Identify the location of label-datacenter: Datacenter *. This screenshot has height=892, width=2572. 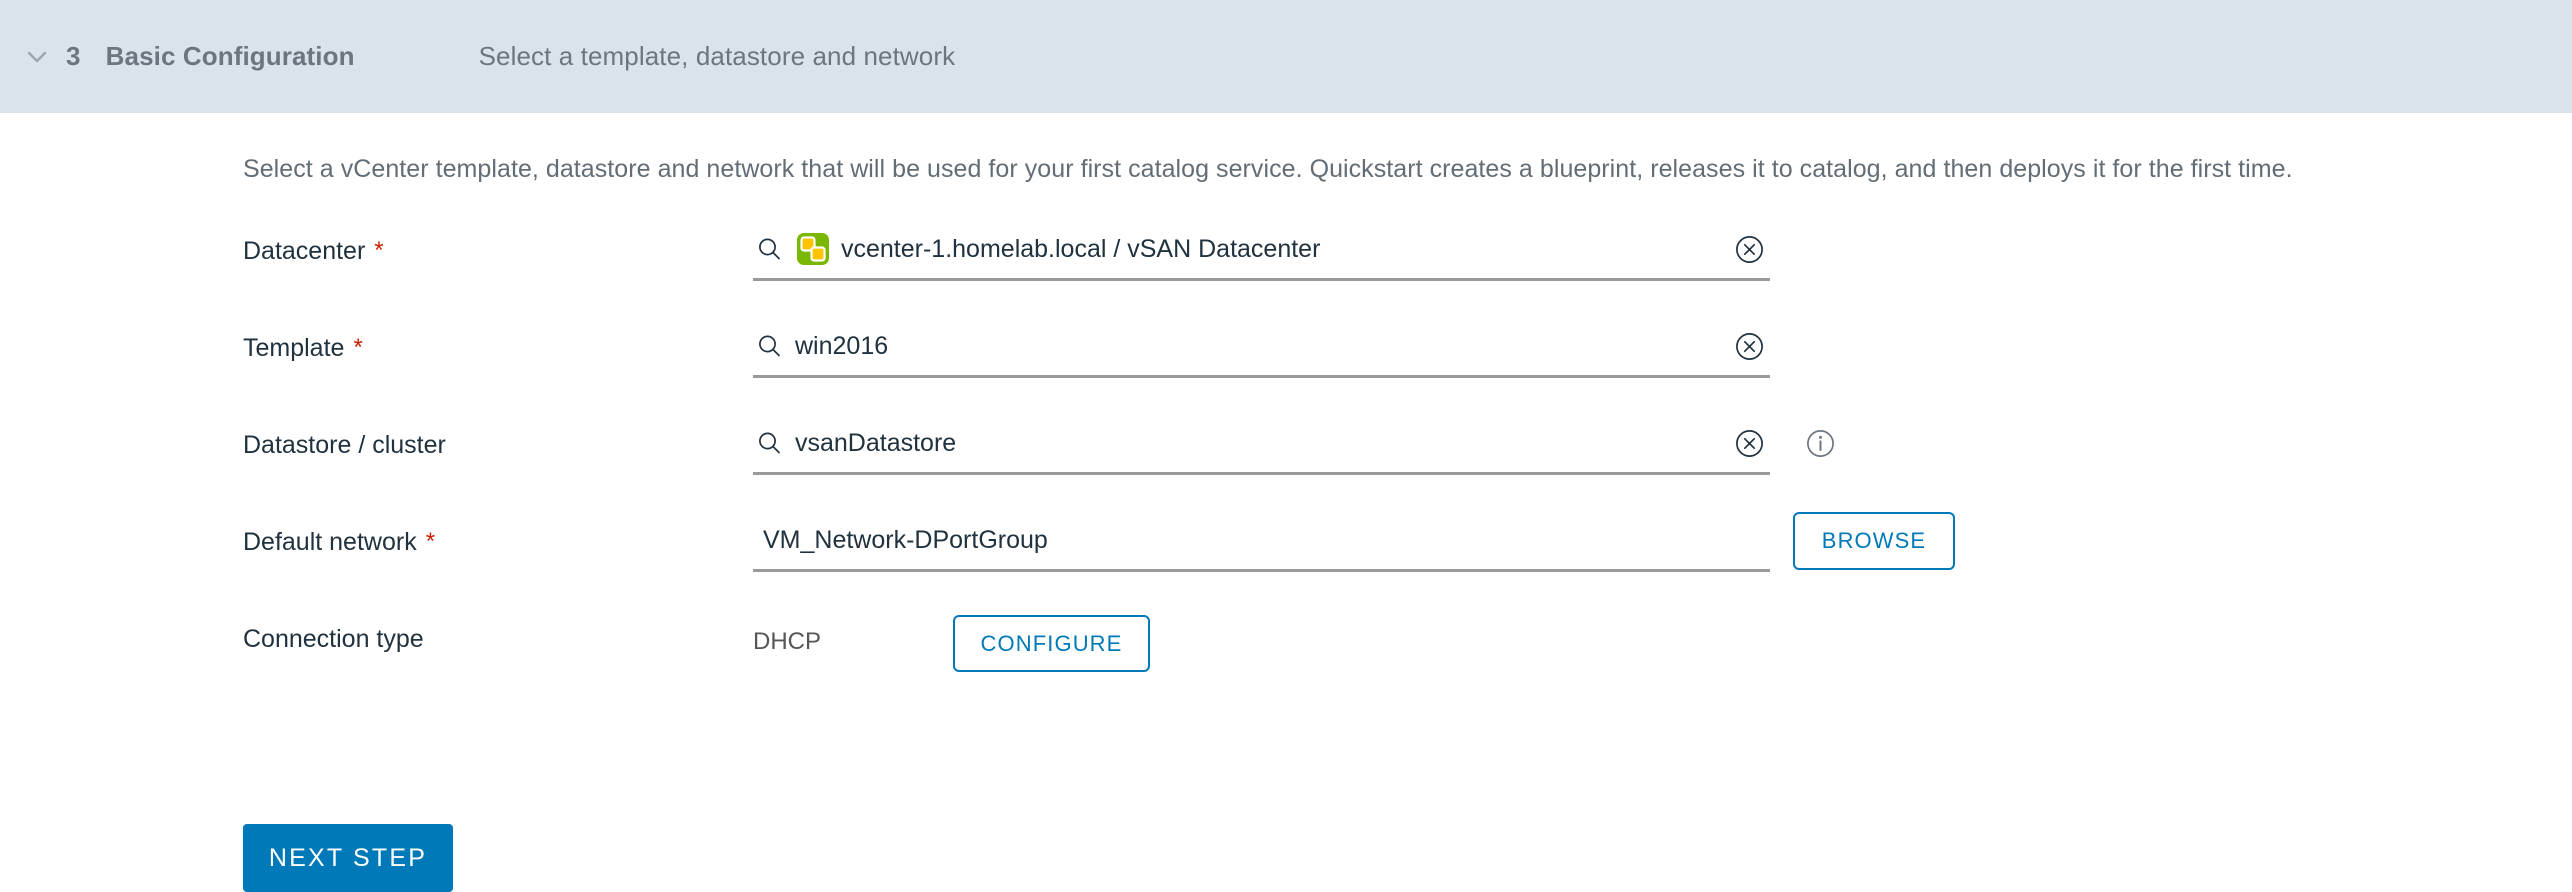
(313, 251).